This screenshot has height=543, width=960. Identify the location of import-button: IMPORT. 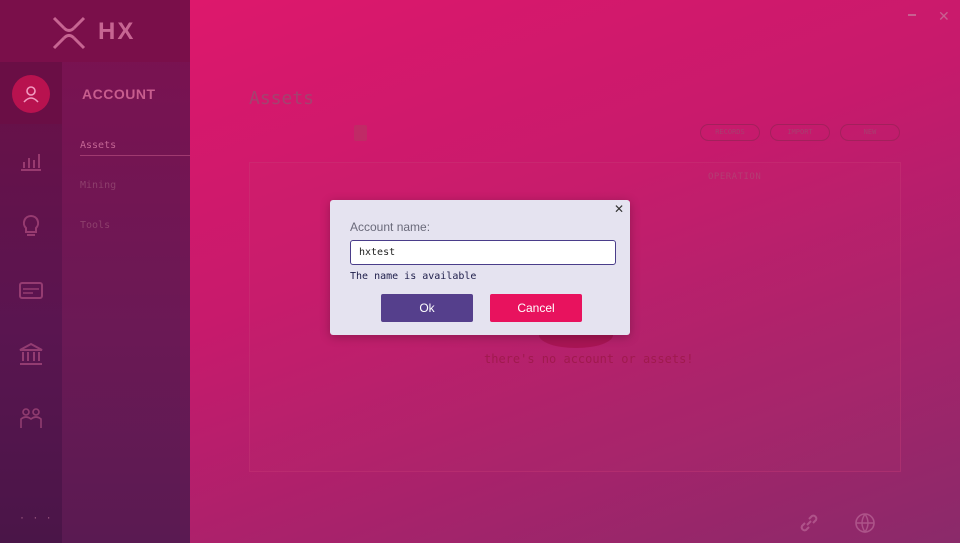
(800, 132).